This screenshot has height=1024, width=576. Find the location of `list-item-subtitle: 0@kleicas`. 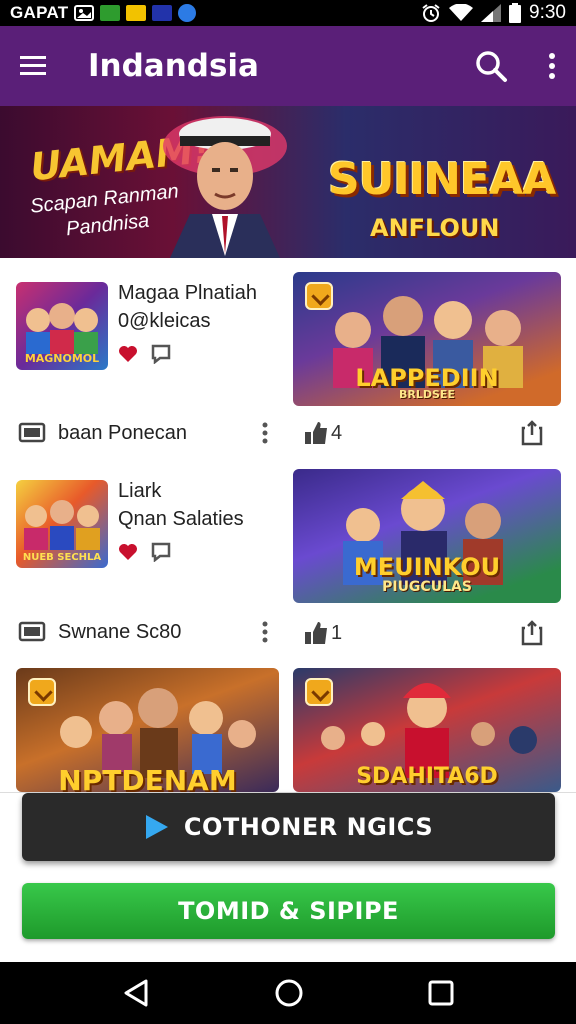

list-item-subtitle: 0@kleicas is located at coordinates (164, 321).